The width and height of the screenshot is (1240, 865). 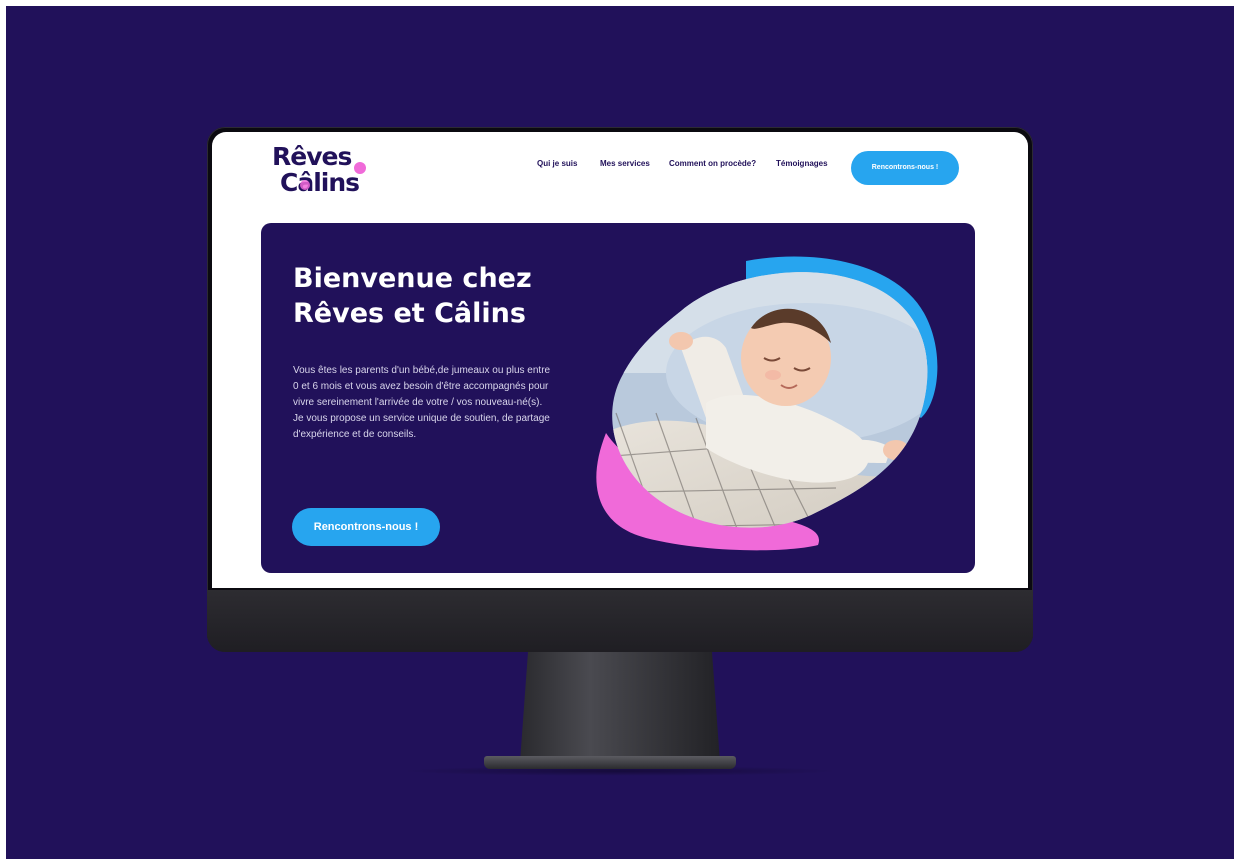 I want to click on monitor-stand-neck, so click(x=620, y=707).